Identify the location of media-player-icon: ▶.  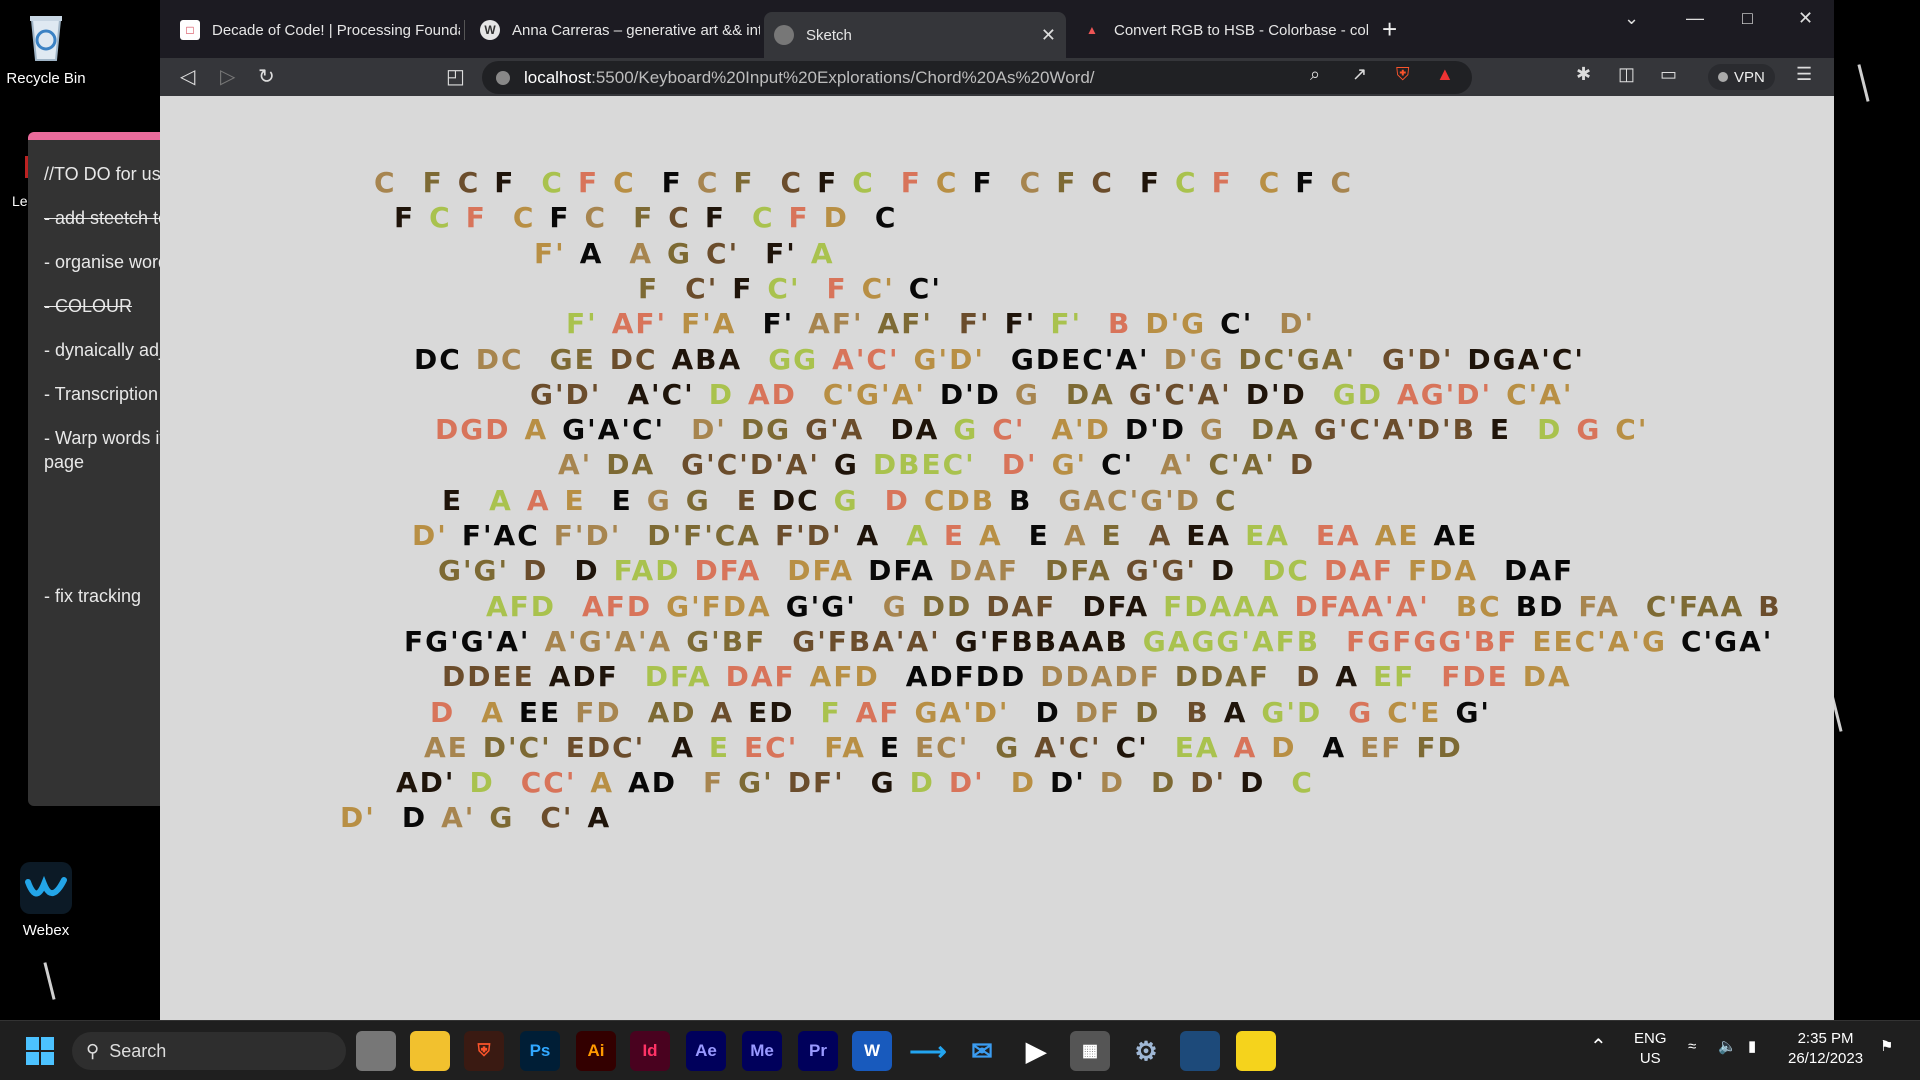
(1036, 1051).